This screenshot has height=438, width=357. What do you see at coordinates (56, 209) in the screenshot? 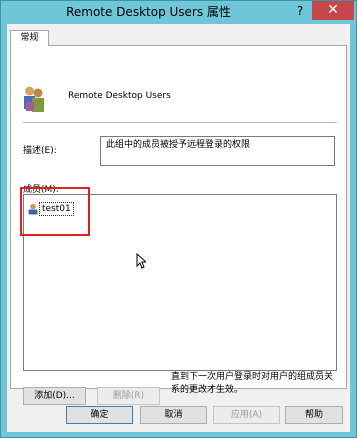
I see `member-name: test01` at bounding box center [56, 209].